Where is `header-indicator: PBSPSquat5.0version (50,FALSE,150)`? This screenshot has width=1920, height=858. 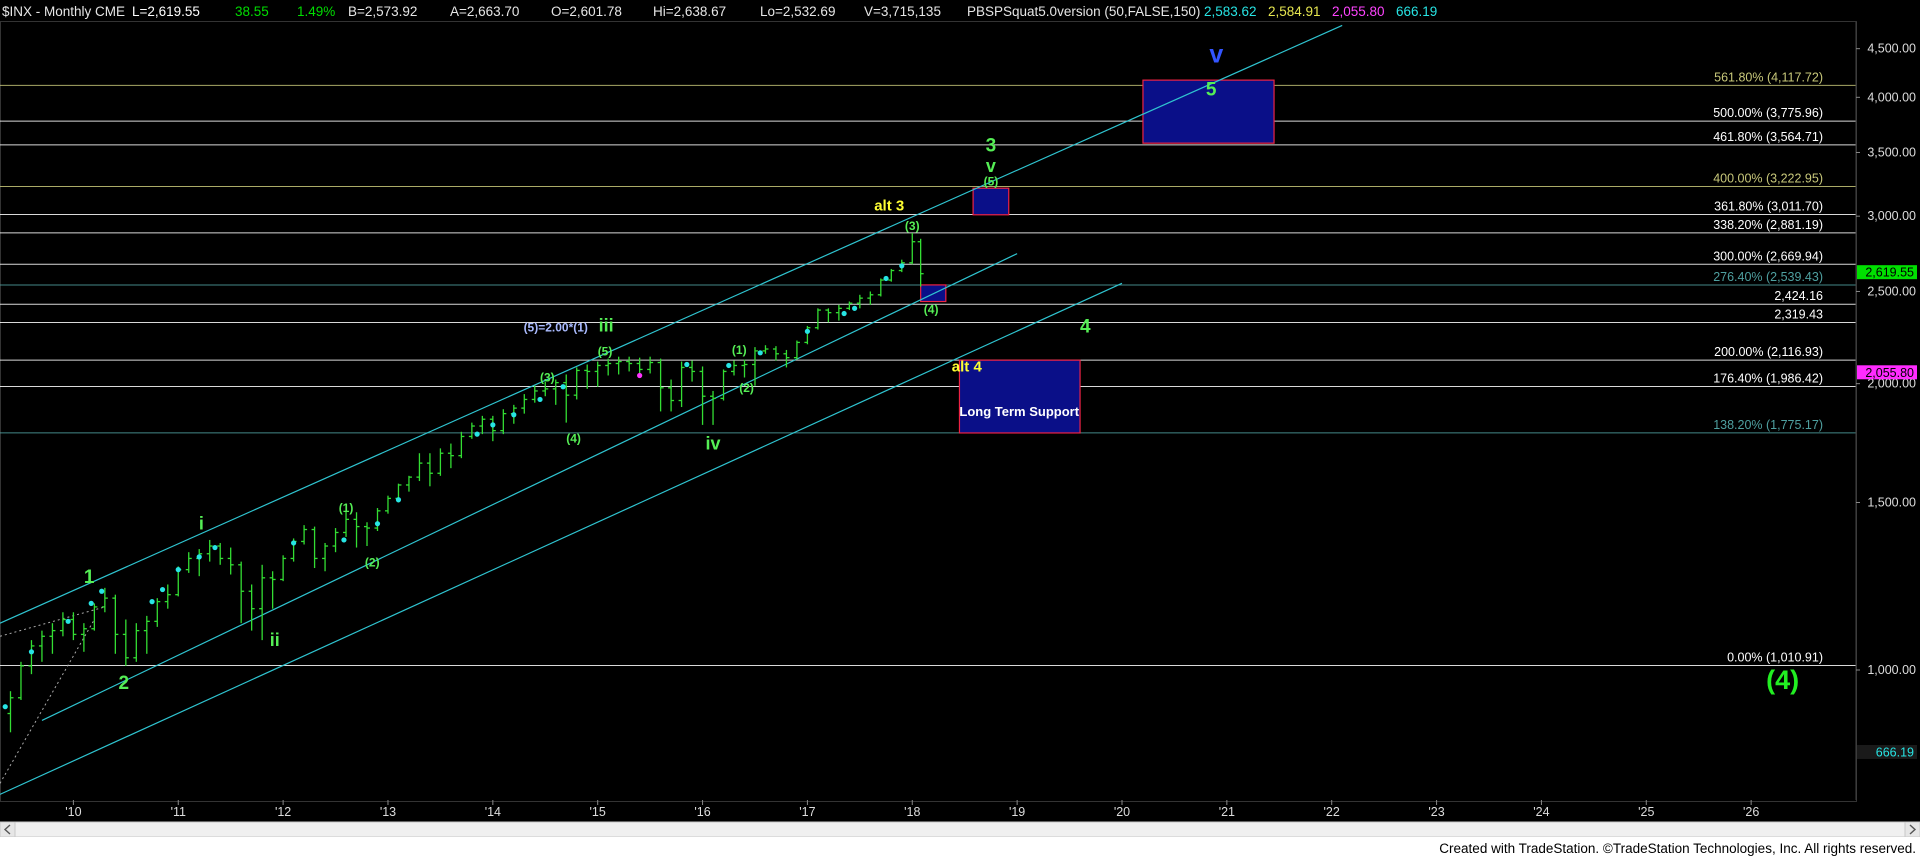
header-indicator: PBSPSquat5.0version (50,FALSE,150) is located at coordinates (1083, 11).